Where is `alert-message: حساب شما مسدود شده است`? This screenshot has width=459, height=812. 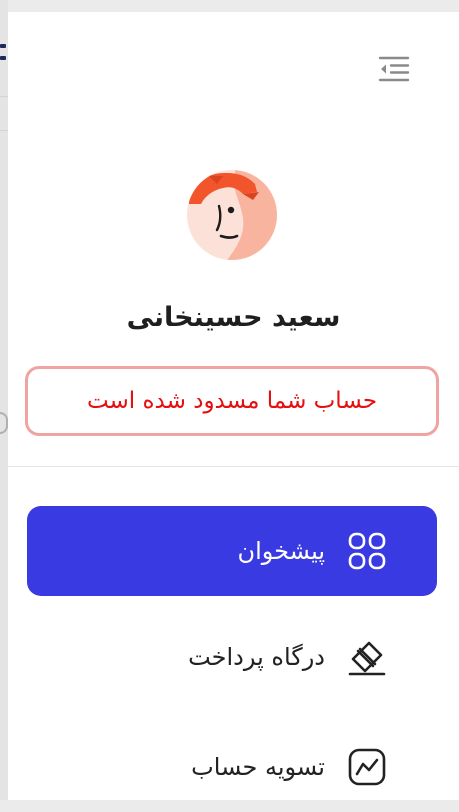 alert-message: حساب شما مسدود شده است is located at coordinates (232, 401).